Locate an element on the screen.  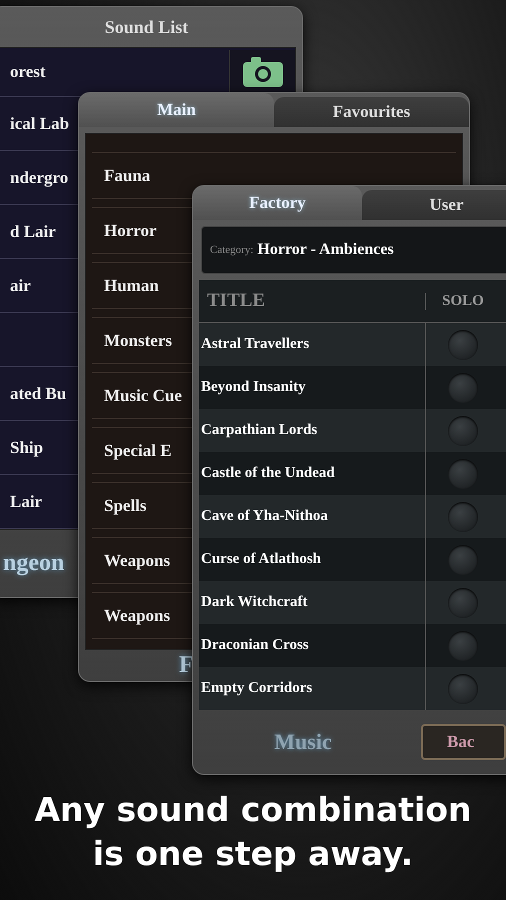
tab: Factory is located at coordinates (277, 203).